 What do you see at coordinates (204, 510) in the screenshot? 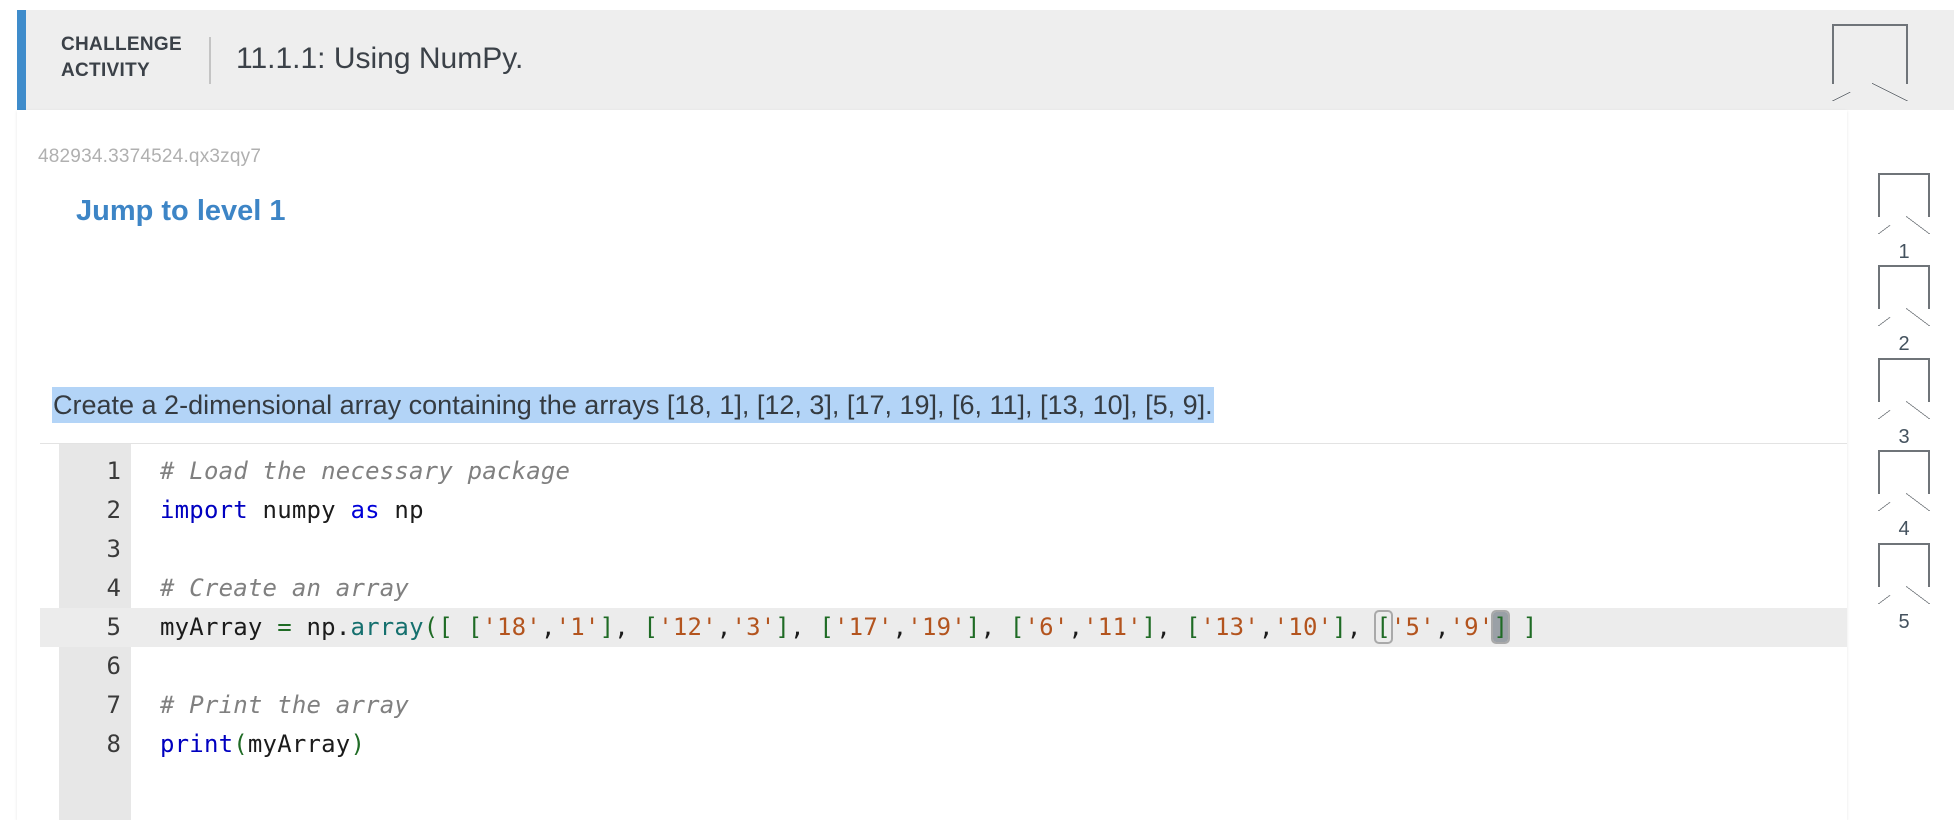
I see `code-token: import` at bounding box center [204, 510].